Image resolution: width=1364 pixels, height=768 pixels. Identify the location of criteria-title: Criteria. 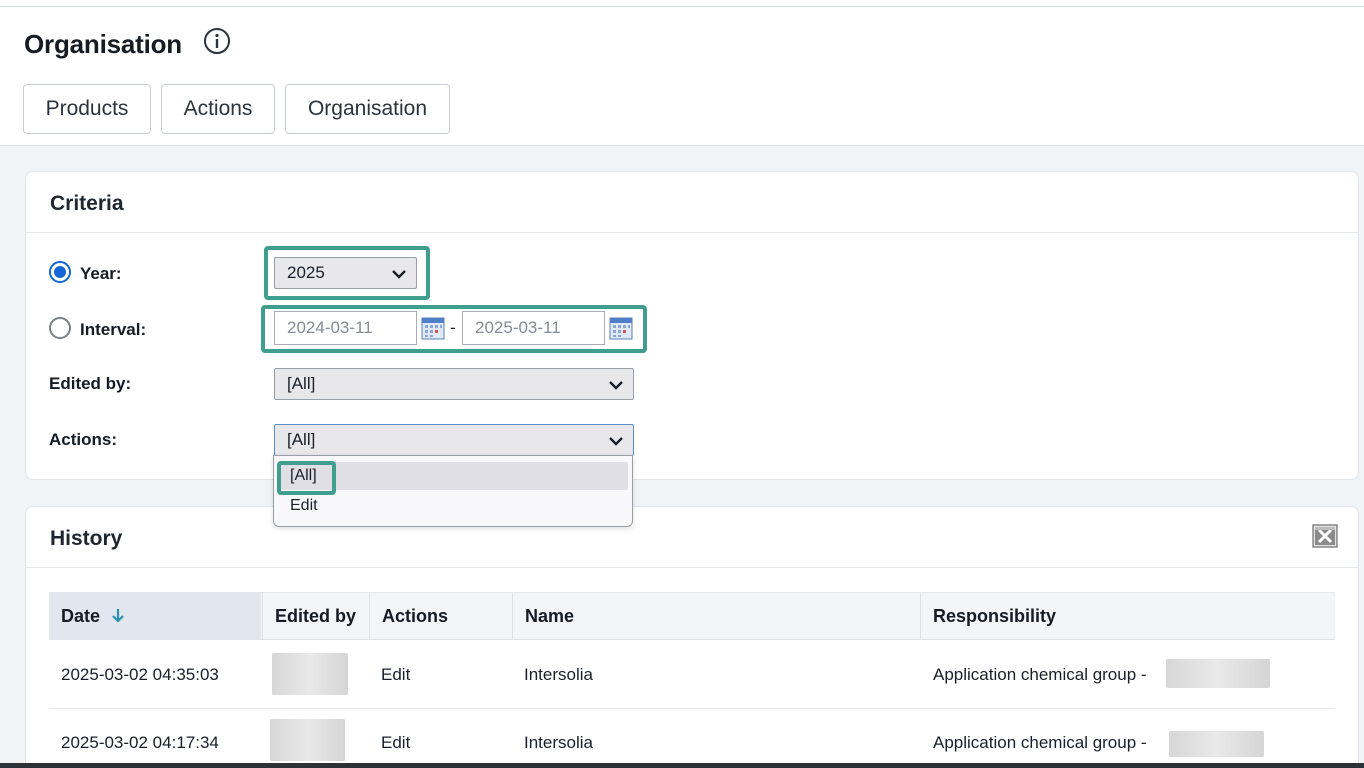
(87, 203).